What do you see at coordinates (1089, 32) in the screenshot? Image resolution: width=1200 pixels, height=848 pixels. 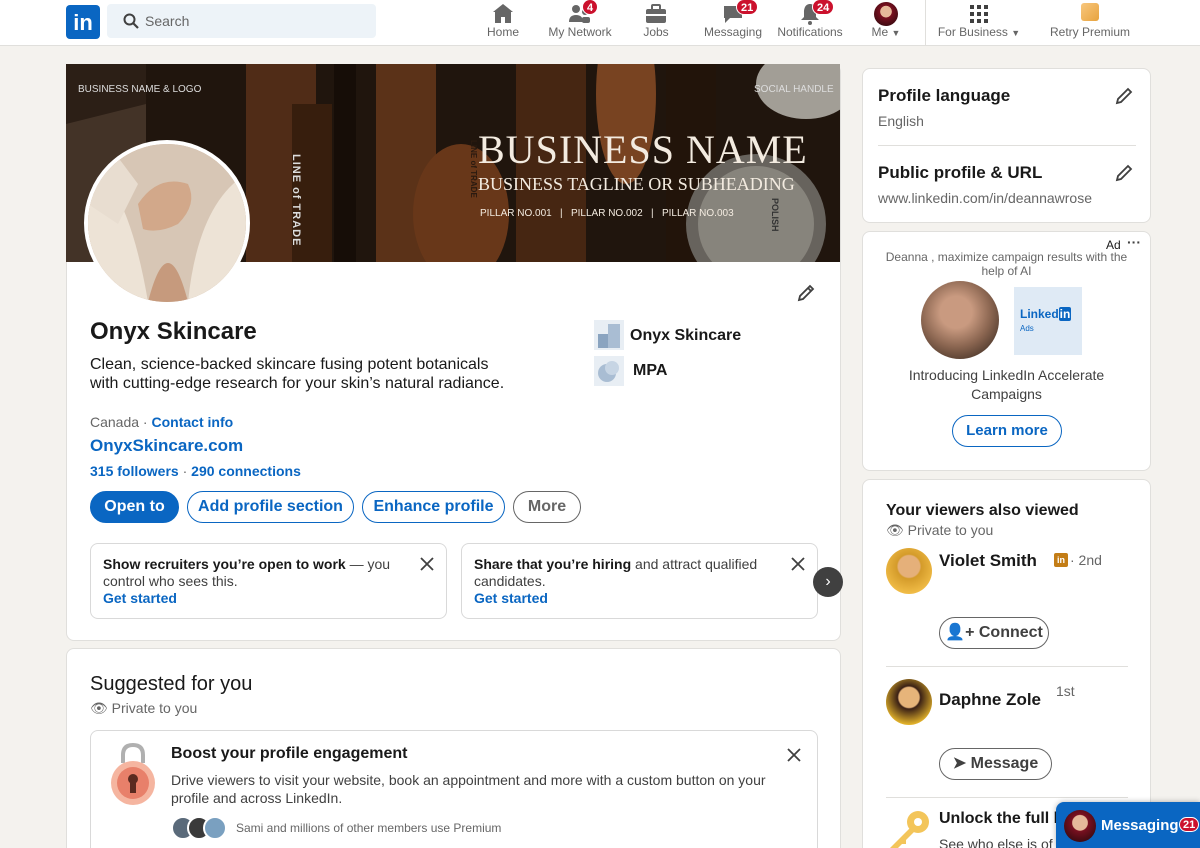 I see `nav-label: Retry Premium` at bounding box center [1089, 32].